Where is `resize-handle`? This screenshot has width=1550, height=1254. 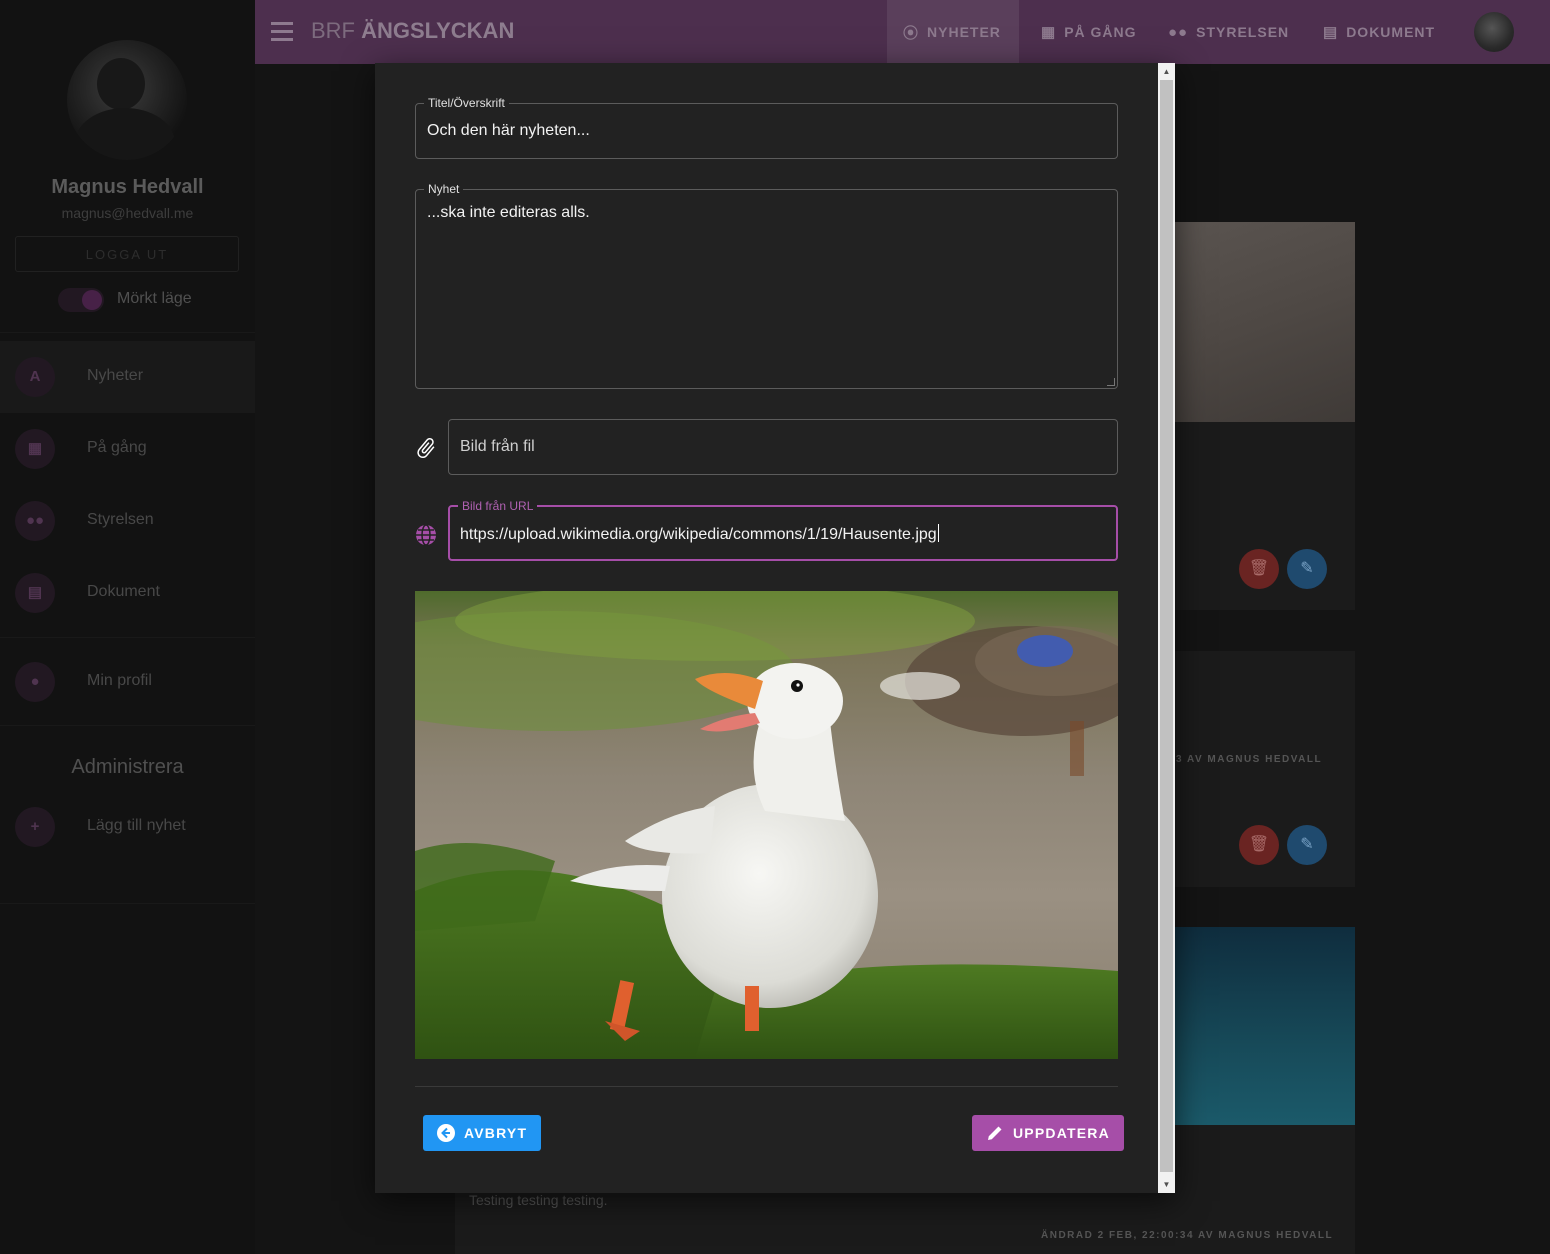 resize-handle is located at coordinates (1111, 382).